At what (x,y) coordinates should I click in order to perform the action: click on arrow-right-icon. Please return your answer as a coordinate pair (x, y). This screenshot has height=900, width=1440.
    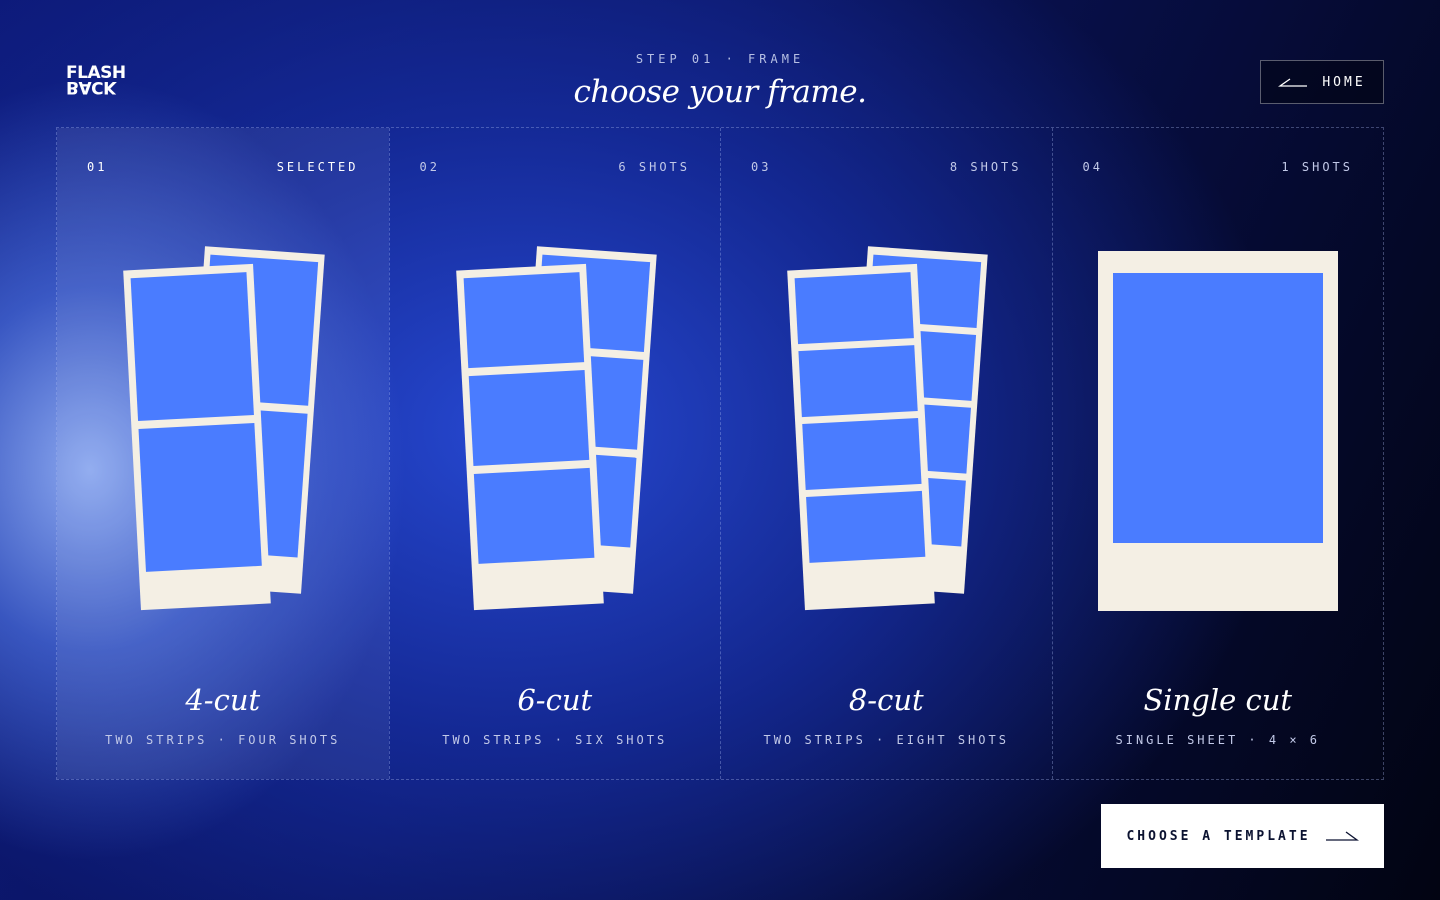
    Looking at the image, I should click on (1342, 836).